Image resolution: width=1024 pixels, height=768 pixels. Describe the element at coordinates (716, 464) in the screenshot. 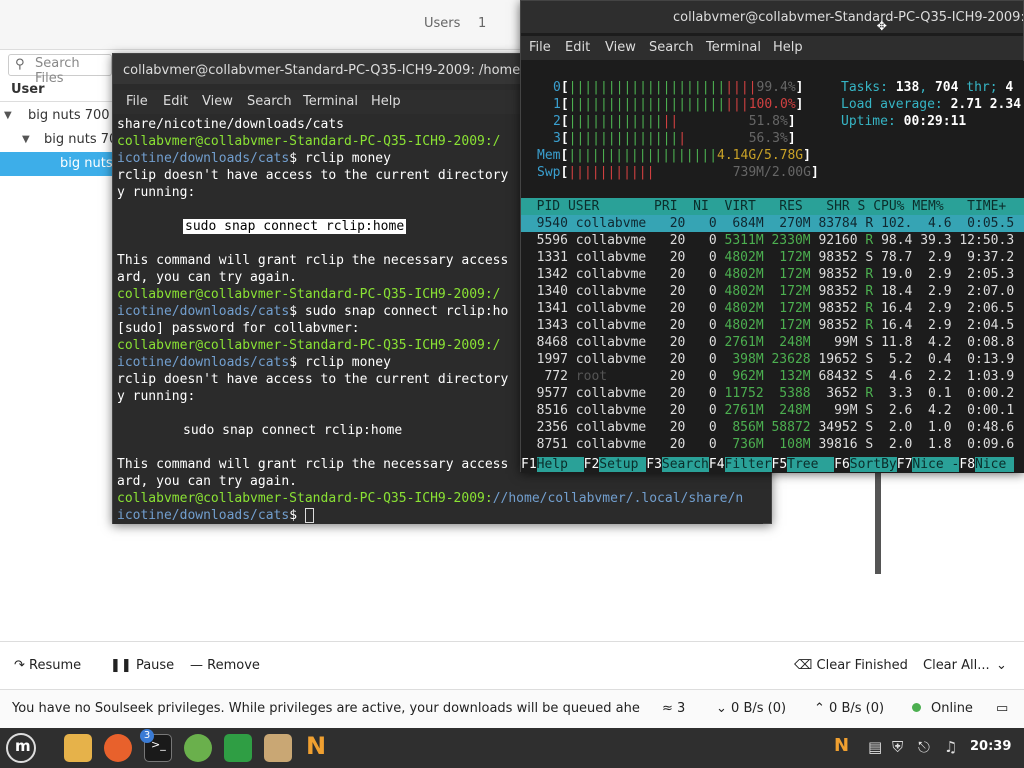

I see `function-key: F4` at that location.